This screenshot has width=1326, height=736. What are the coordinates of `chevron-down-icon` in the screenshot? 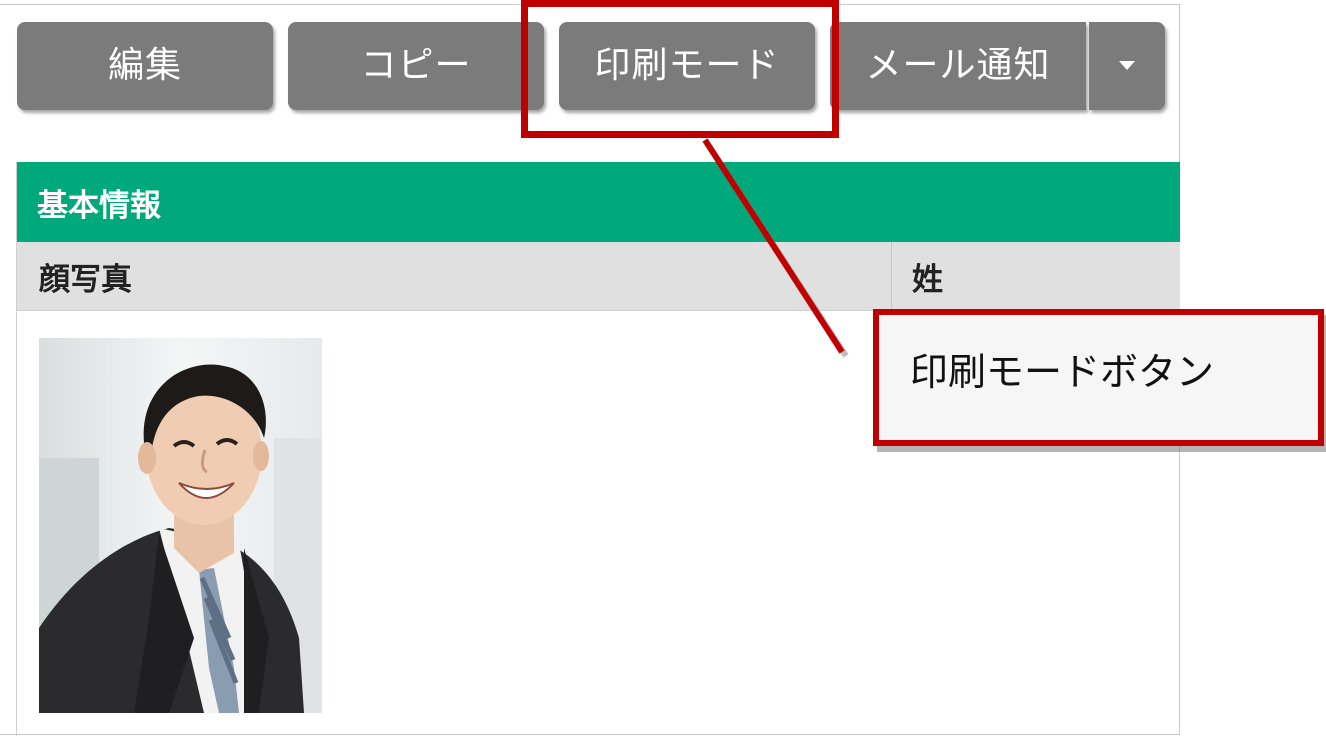 It's located at (1127, 65).